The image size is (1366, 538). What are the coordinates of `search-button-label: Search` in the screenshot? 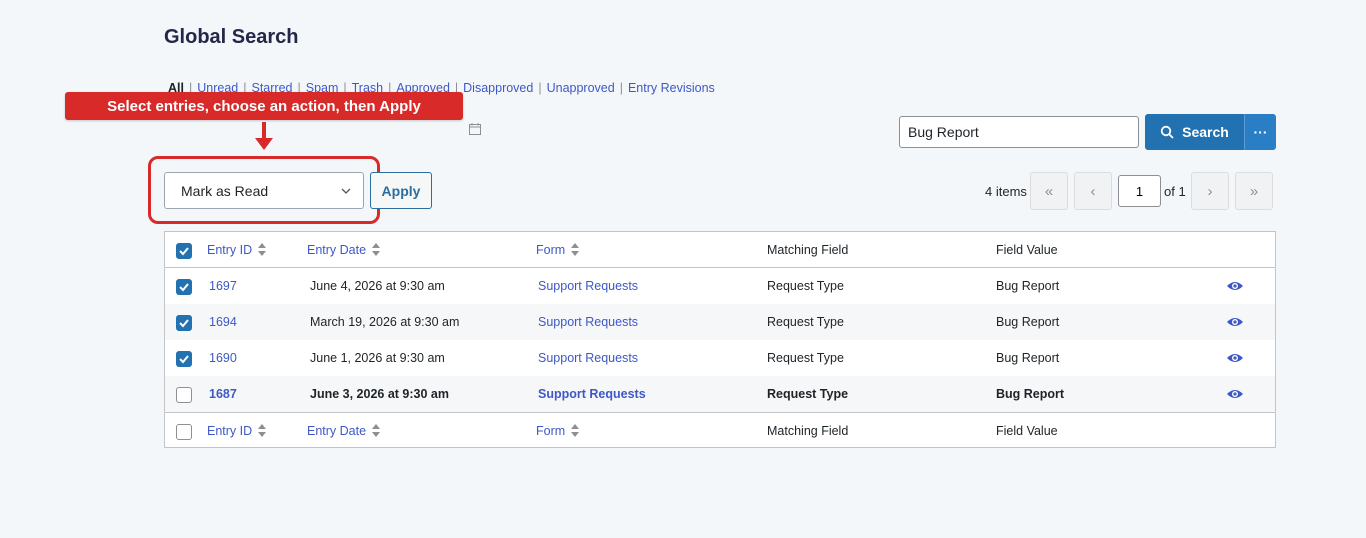 It's located at (1205, 132).